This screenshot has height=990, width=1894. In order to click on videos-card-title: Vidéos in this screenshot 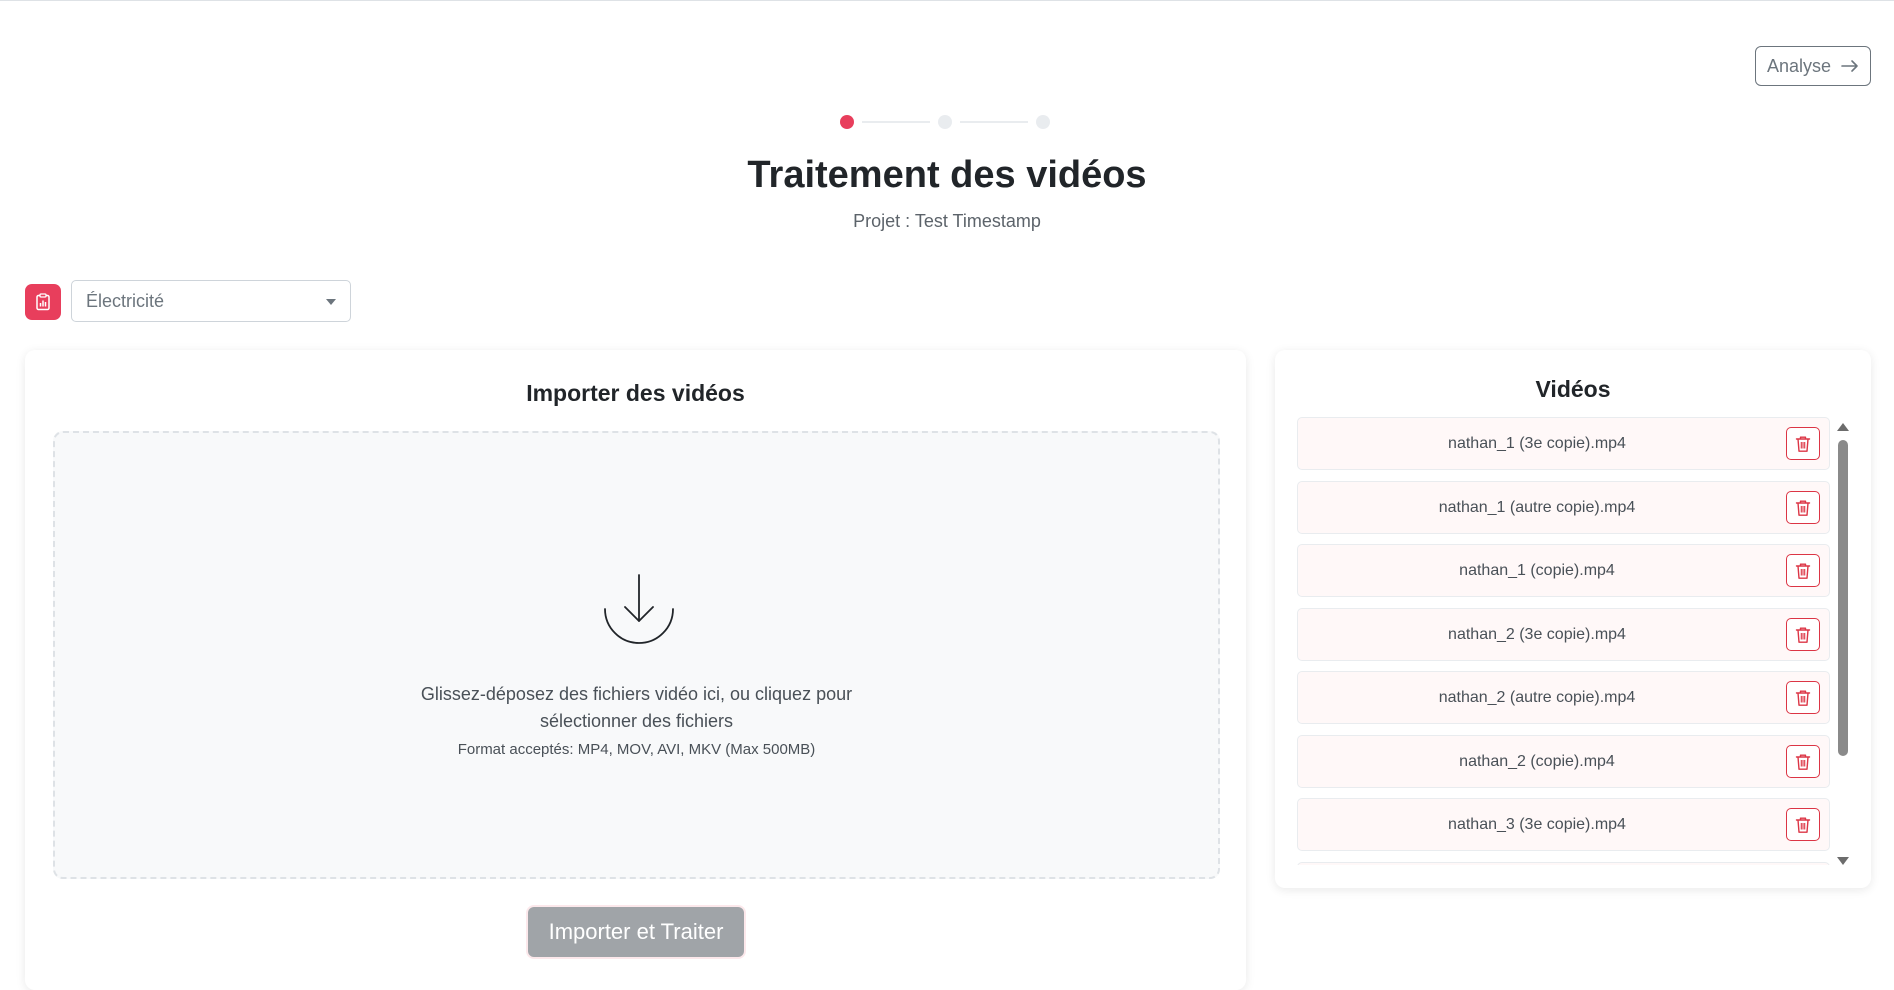, I will do `click(1573, 389)`.